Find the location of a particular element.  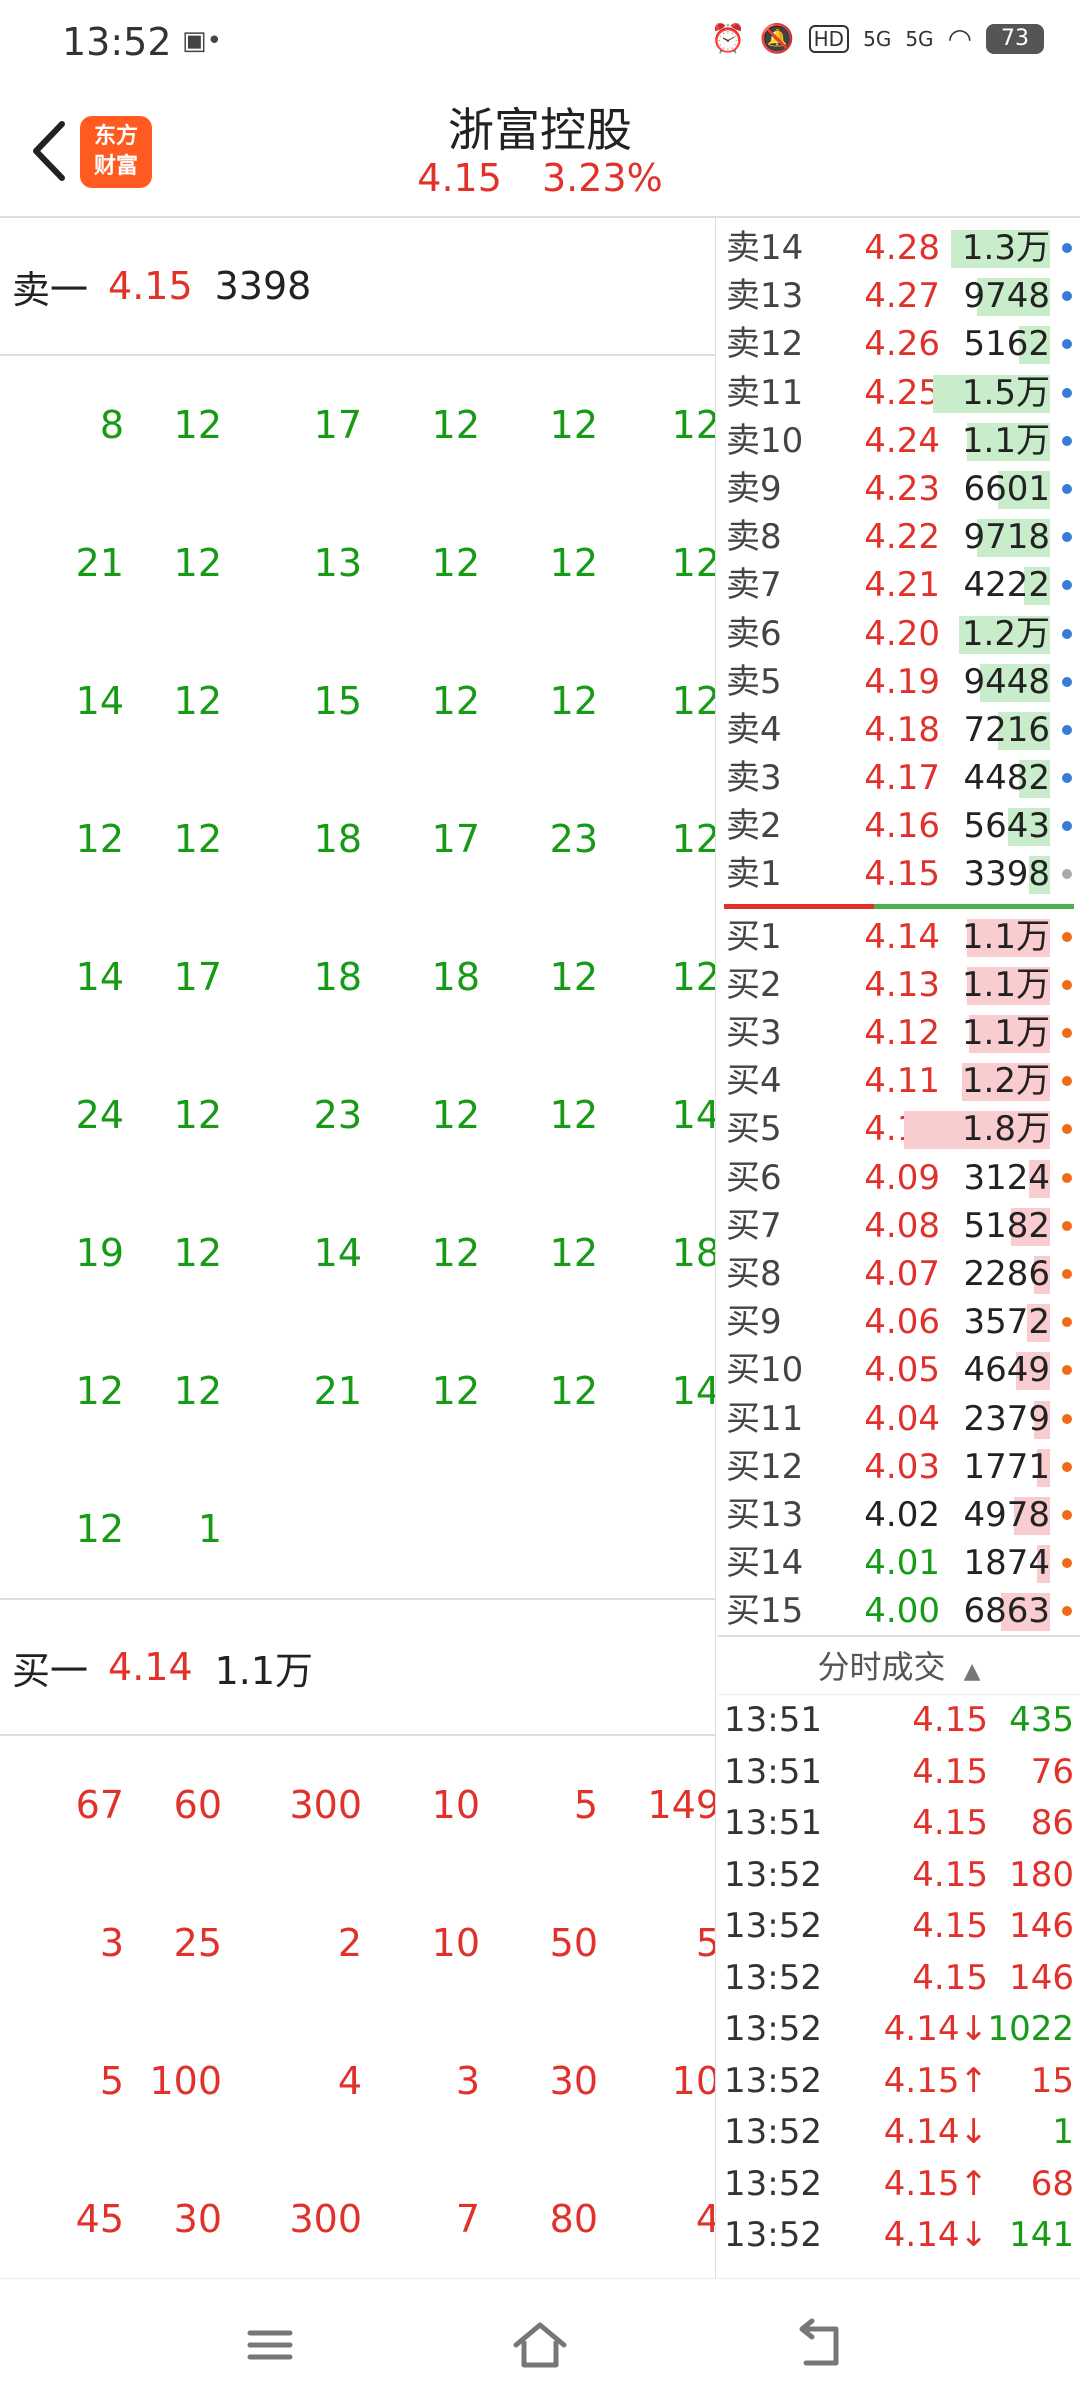

tick-row: 13:52 4.14↓ 1022 is located at coordinates (899, 2030).